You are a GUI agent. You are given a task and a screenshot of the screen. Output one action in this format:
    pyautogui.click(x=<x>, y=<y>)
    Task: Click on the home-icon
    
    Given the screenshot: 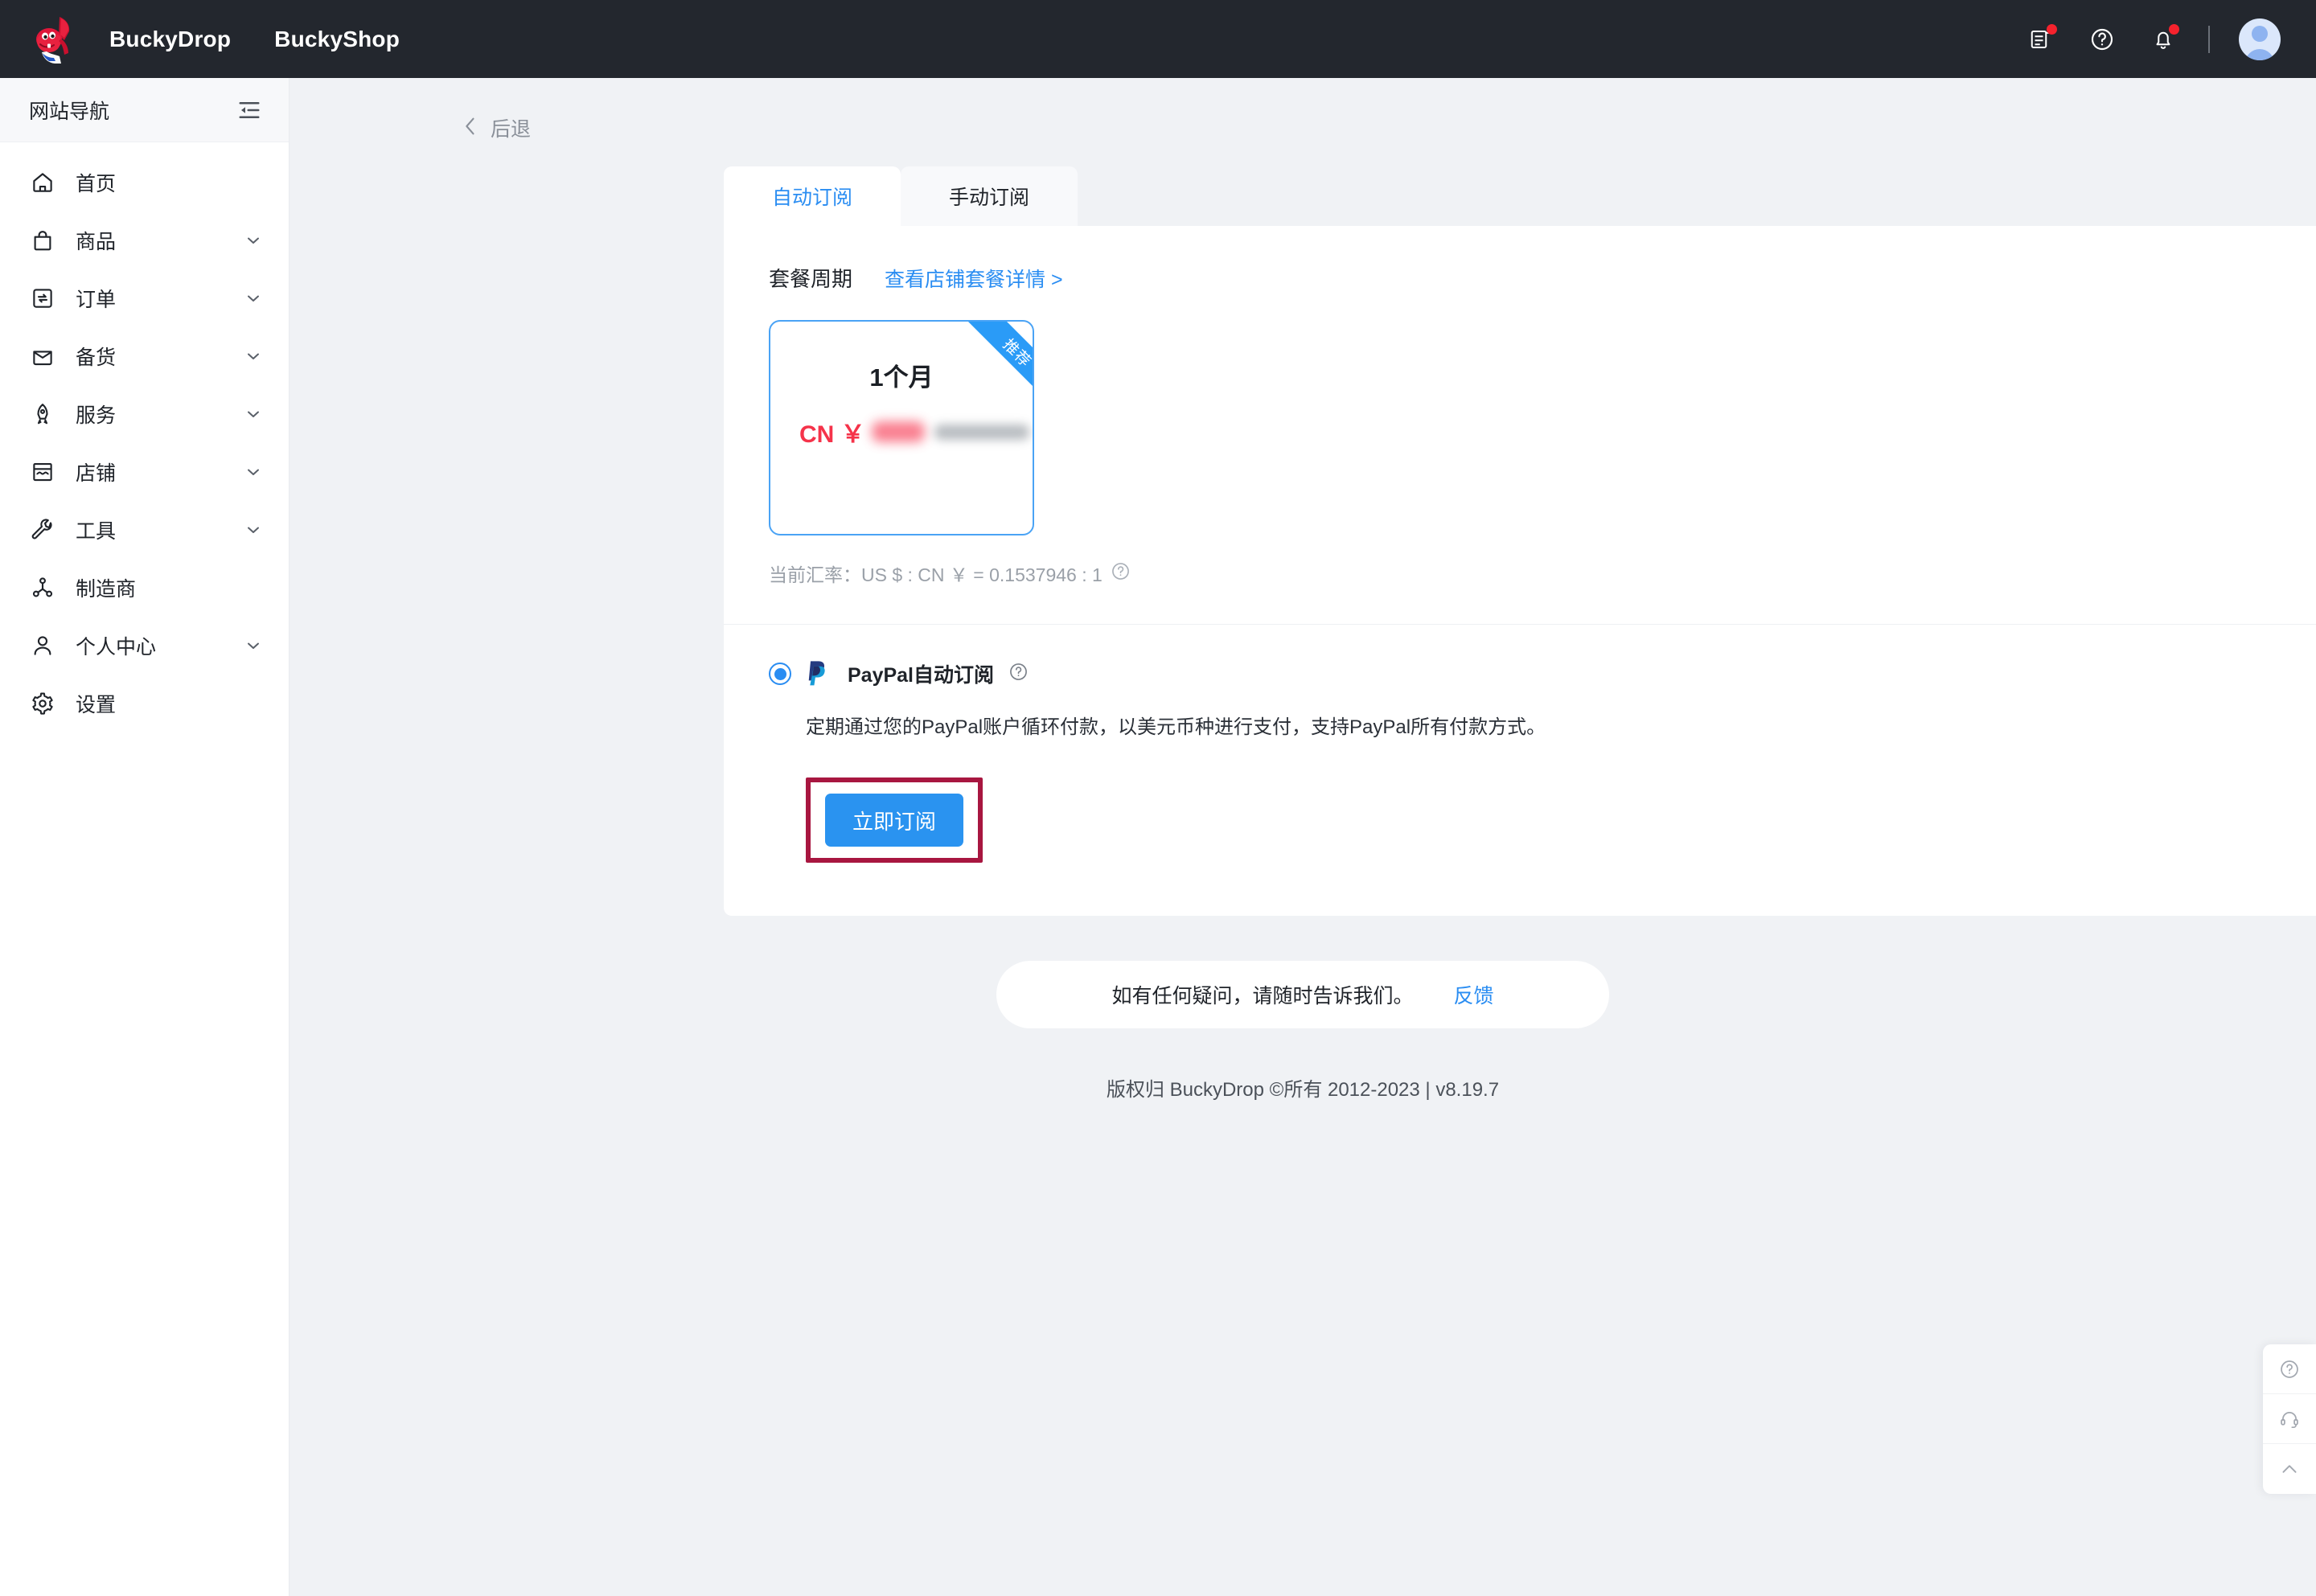 What is the action you would take?
    pyautogui.click(x=42, y=182)
    